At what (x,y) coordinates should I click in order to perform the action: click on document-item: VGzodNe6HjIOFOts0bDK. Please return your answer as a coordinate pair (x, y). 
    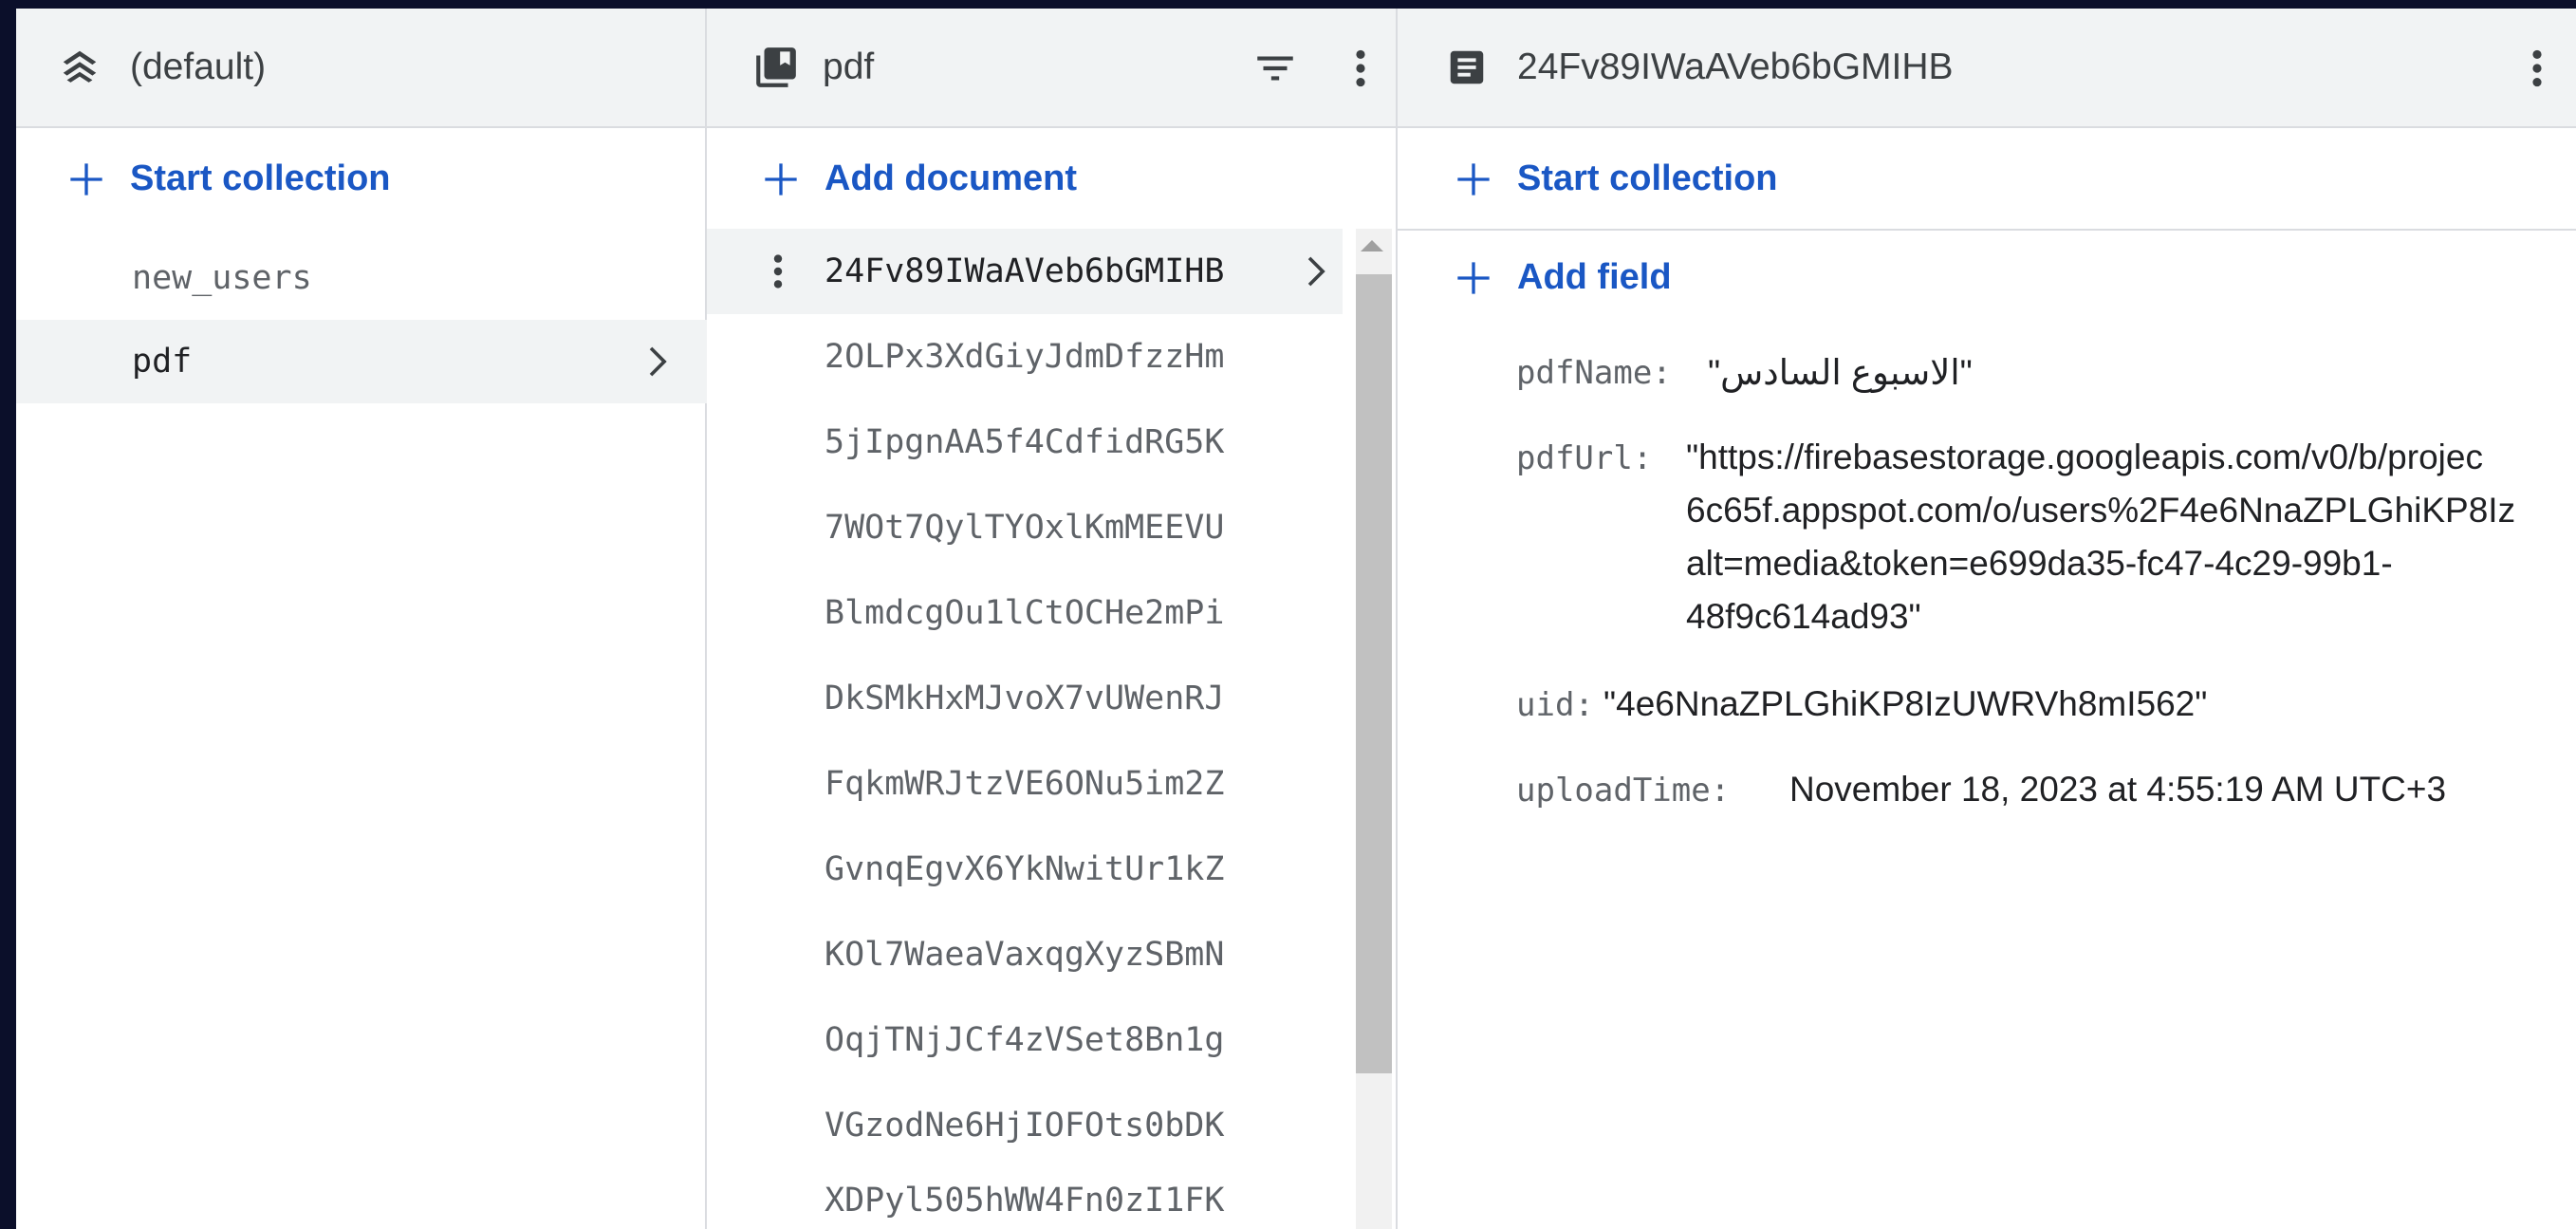
    Looking at the image, I should click on (1025, 1125).